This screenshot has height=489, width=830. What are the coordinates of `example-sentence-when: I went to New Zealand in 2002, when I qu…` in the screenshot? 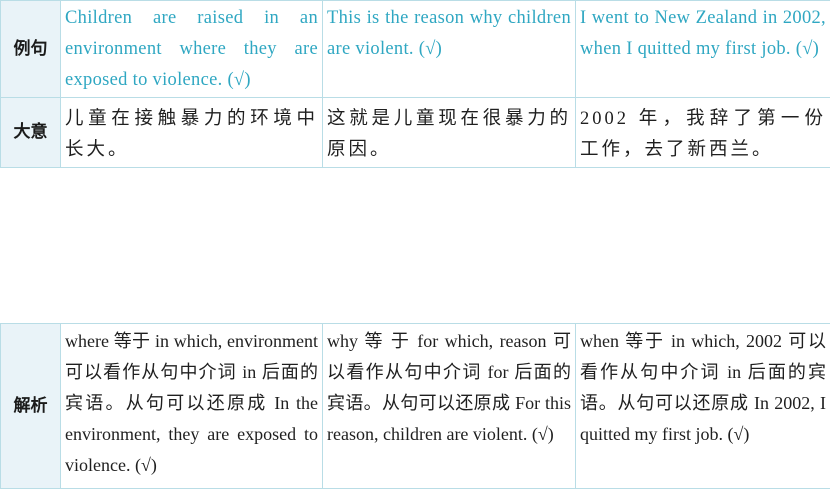 It's located at (703, 49).